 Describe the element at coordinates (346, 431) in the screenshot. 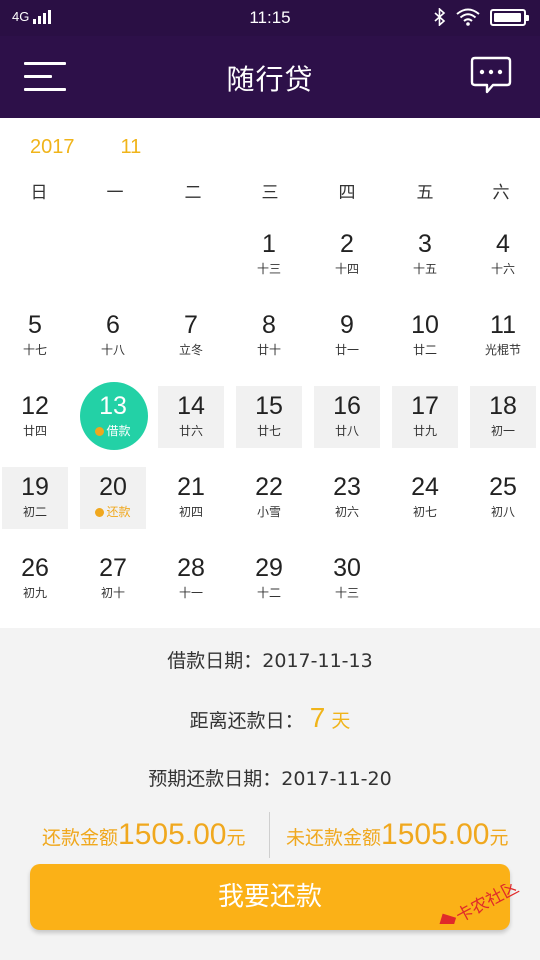

I see `lunar-label: 廿八` at that location.